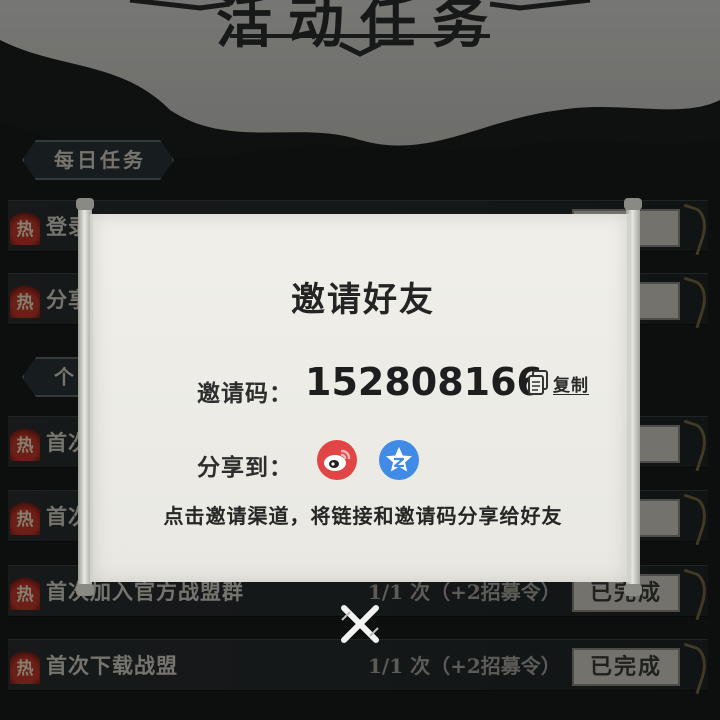 This screenshot has width=720, height=720. What do you see at coordinates (363, 300) in the screenshot?
I see `dialog-title: 邀请好友` at bounding box center [363, 300].